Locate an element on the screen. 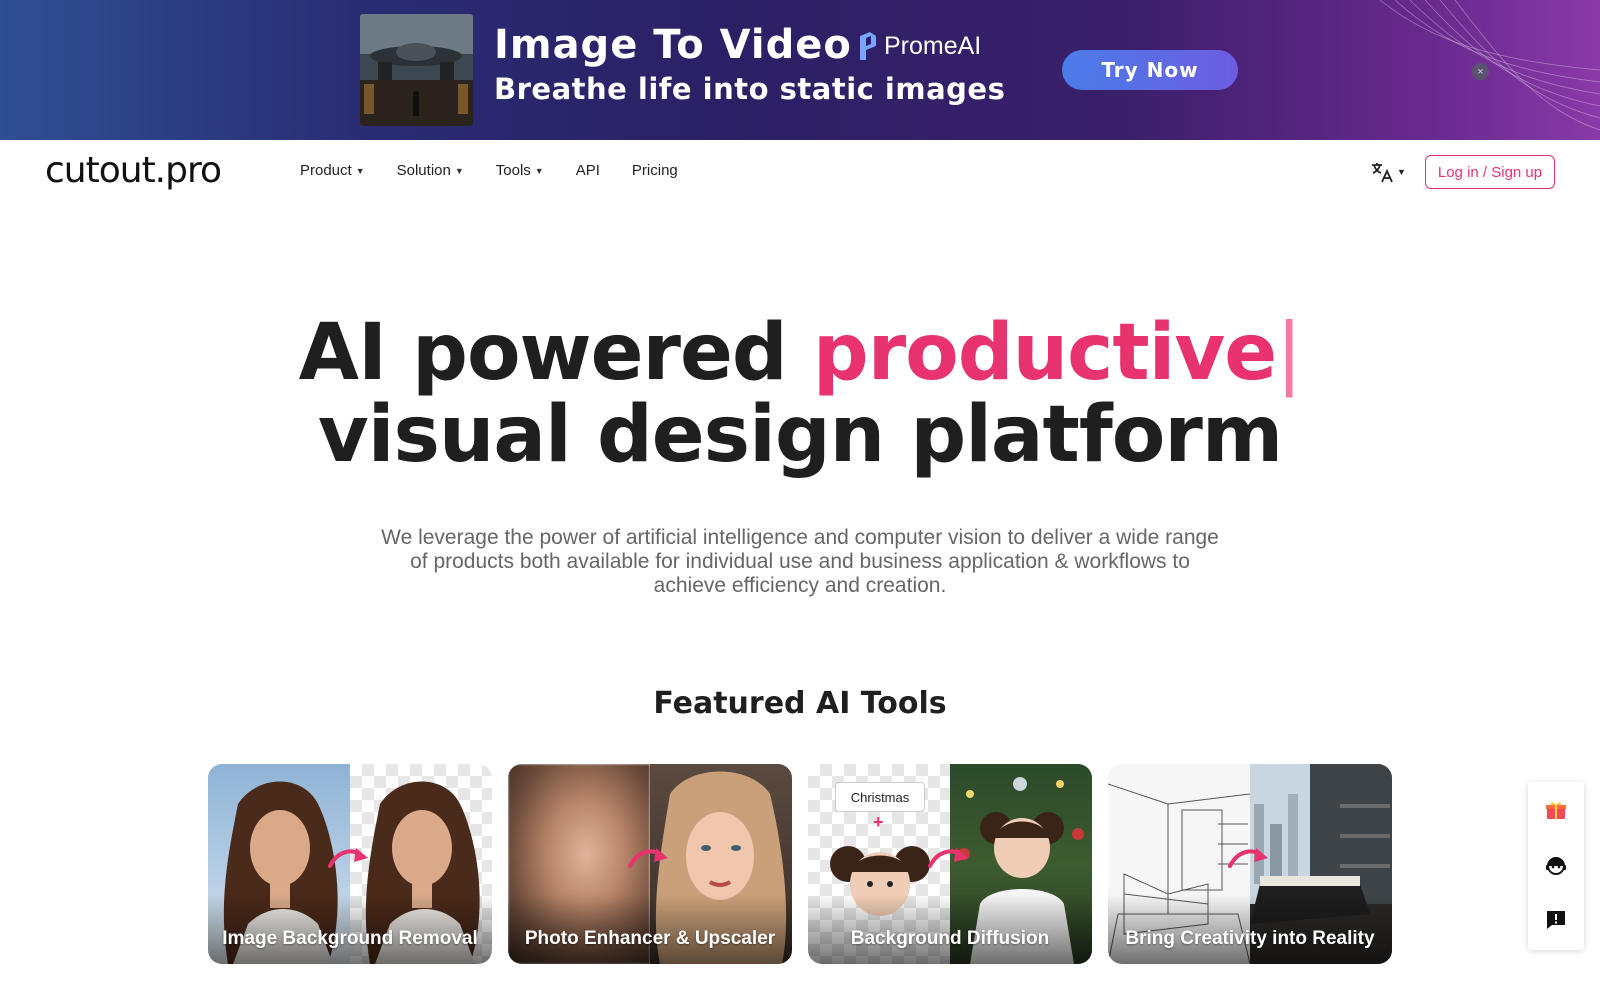 Image resolution: width=1600 pixels, height=1000 pixels. banner-subtitle: Breathe life into static images is located at coordinates (750, 89).